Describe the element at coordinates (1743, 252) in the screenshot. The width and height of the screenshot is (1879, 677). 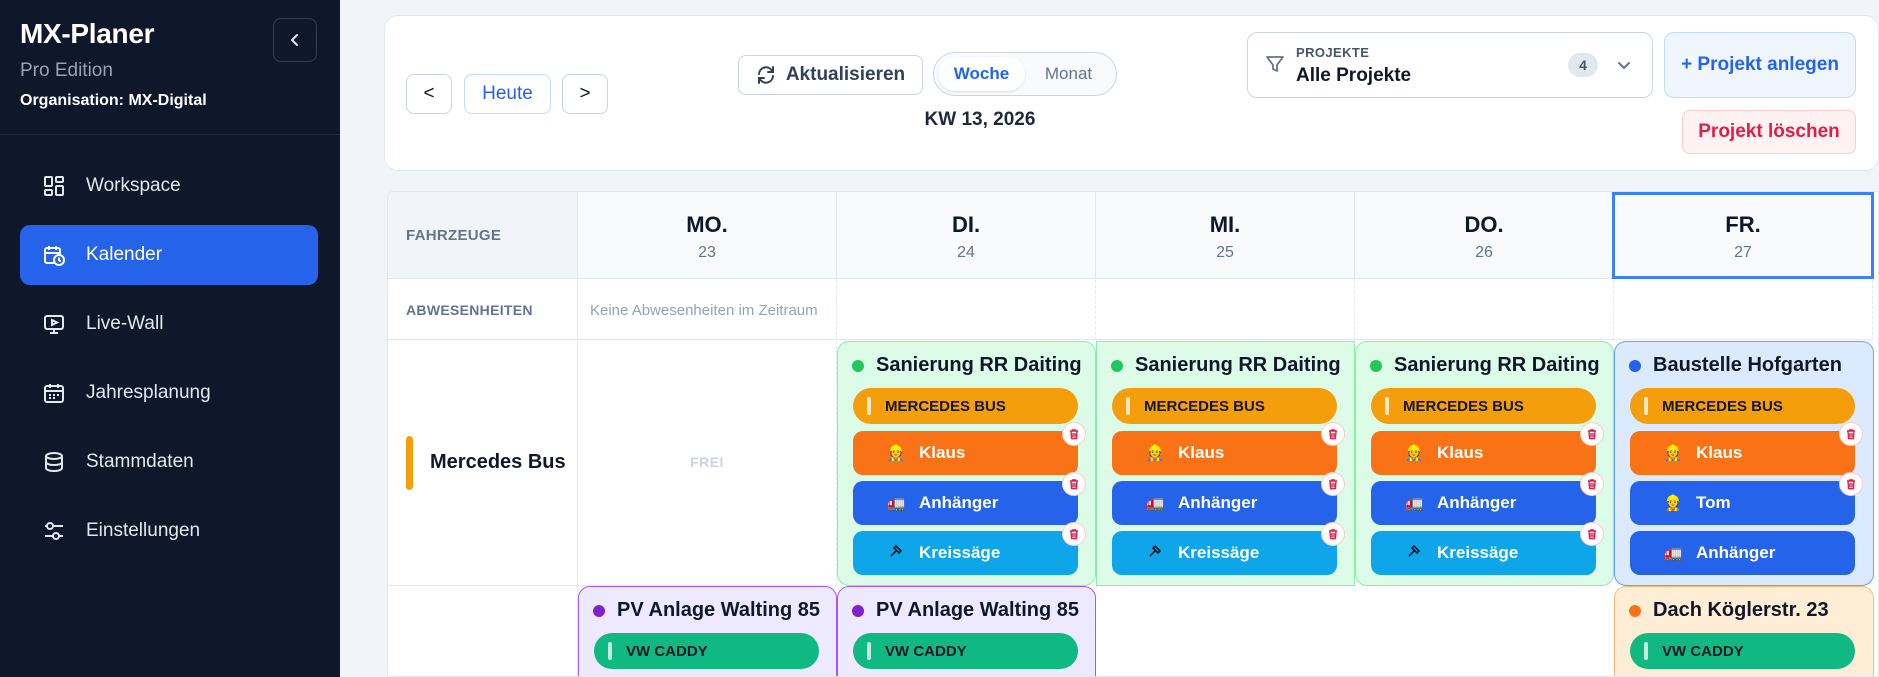
I see `day-date: 27` at that location.